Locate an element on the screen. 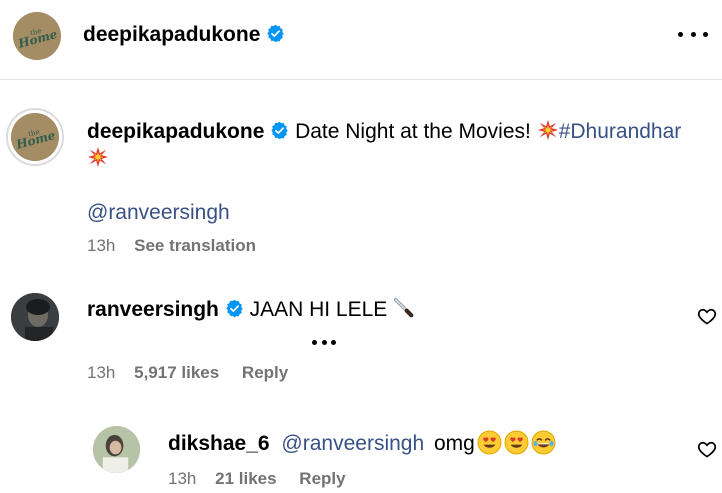 The image size is (722, 493). comment-meta-1: 13h 5,917 likes Reply is located at coordinates (187, 373).